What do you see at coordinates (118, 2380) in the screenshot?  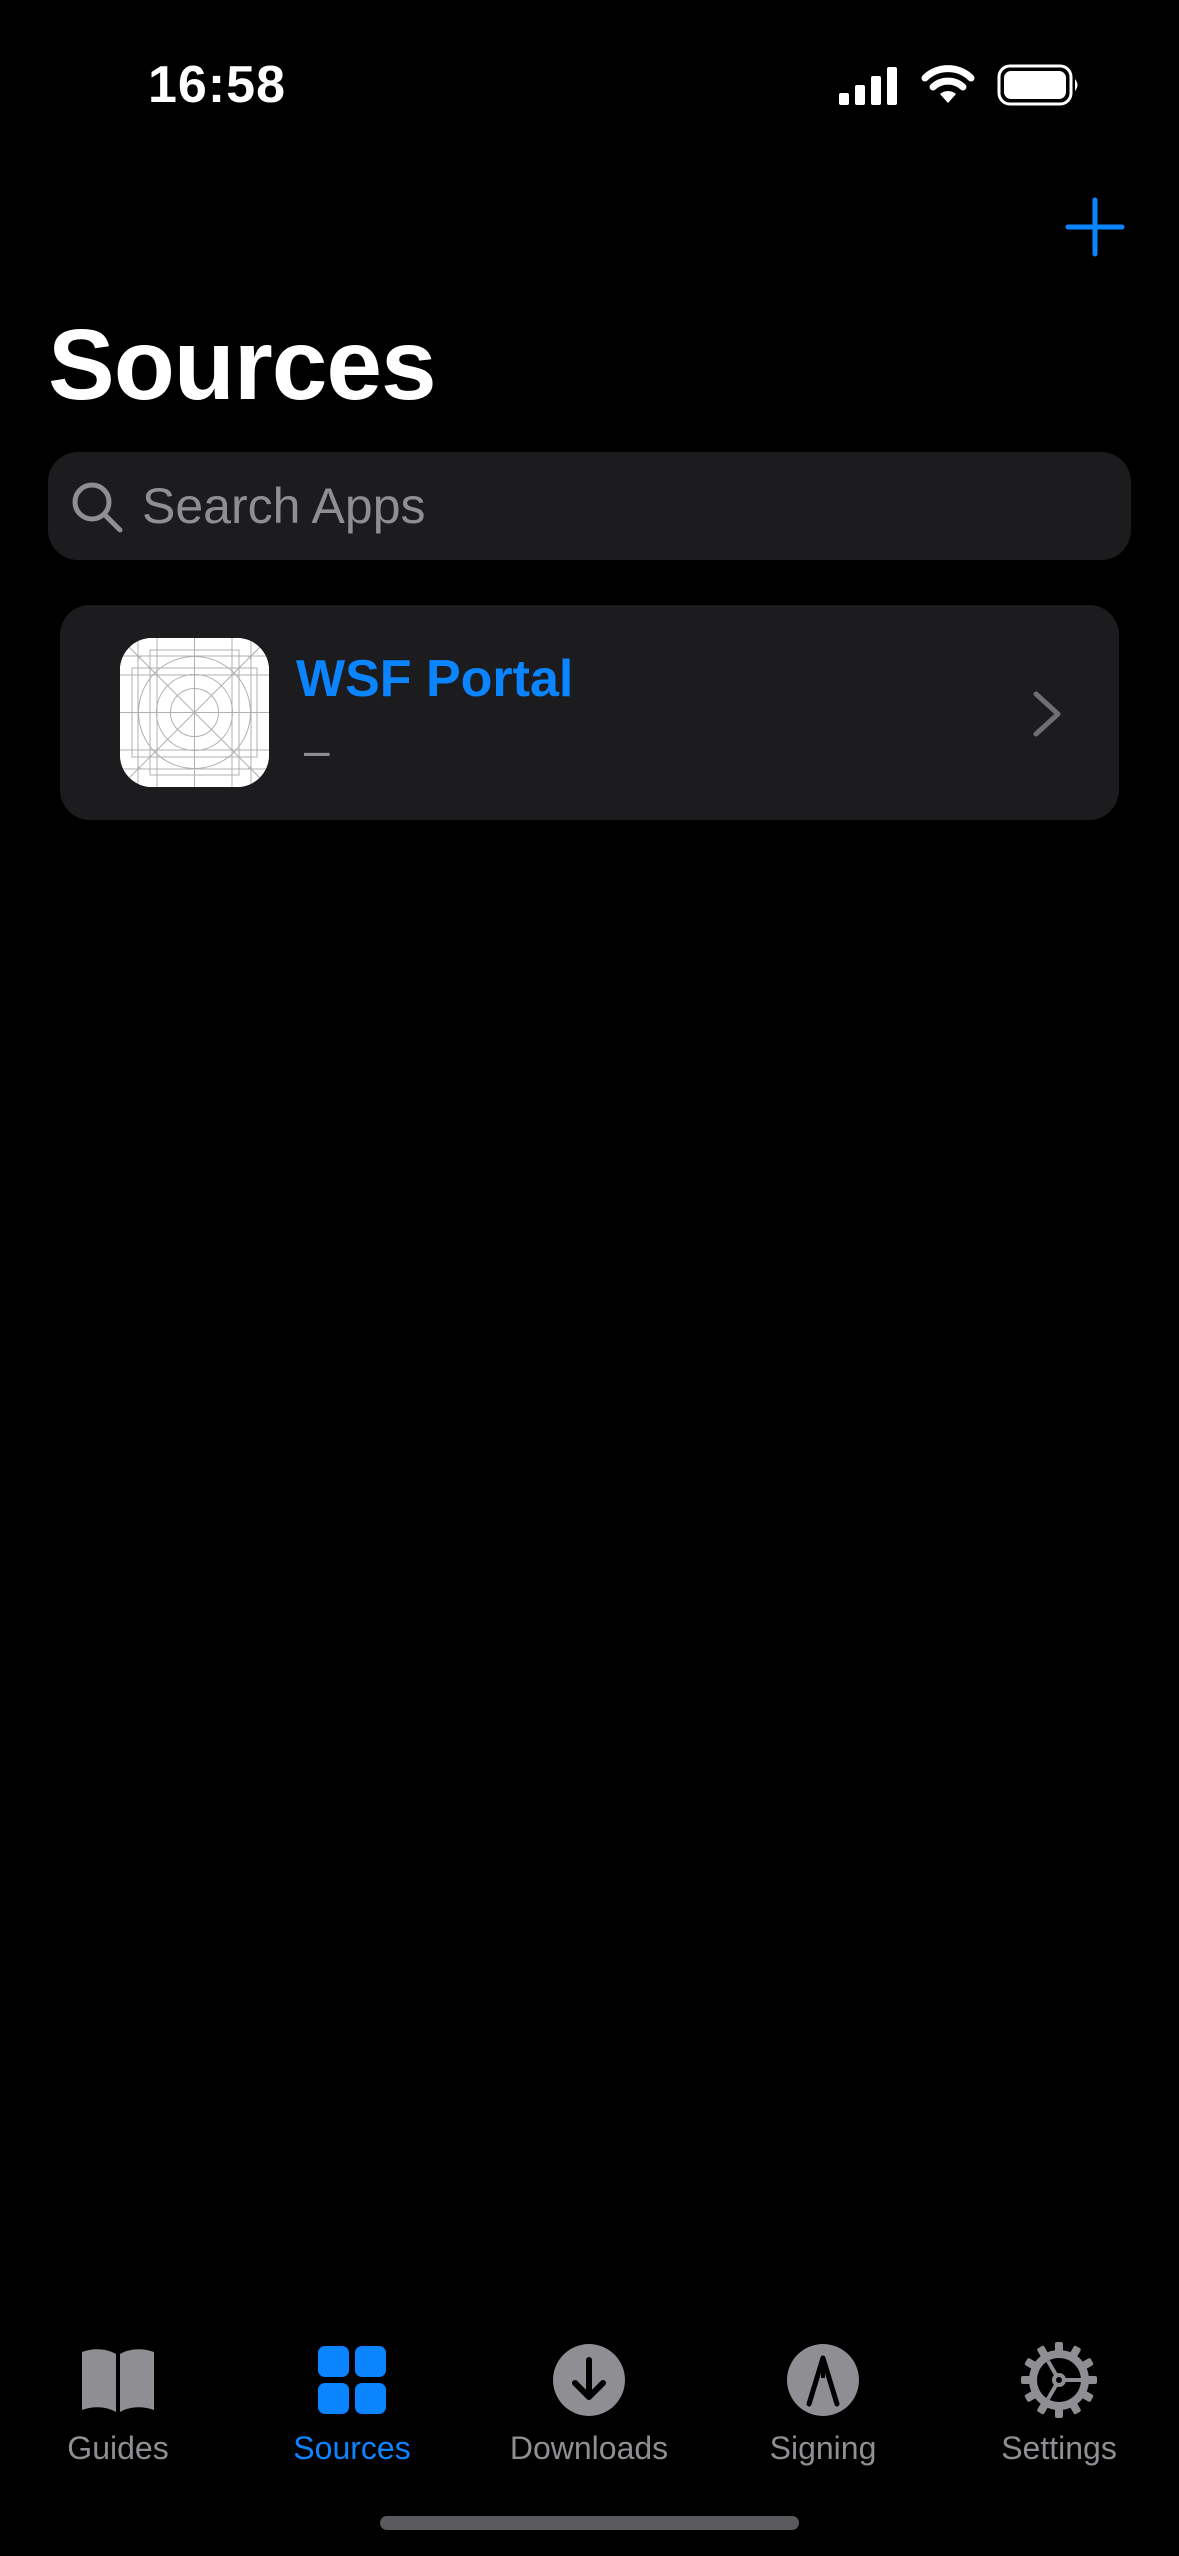 I see `book-icon` at bounding box center [118, 2380].